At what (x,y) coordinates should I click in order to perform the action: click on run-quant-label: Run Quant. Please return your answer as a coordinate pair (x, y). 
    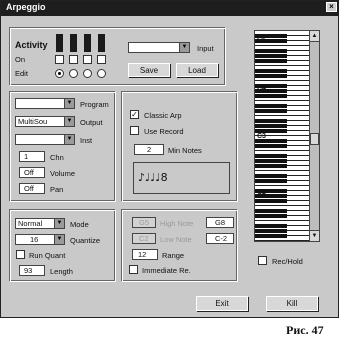
    Looking at the image, I should click on (47, 255).